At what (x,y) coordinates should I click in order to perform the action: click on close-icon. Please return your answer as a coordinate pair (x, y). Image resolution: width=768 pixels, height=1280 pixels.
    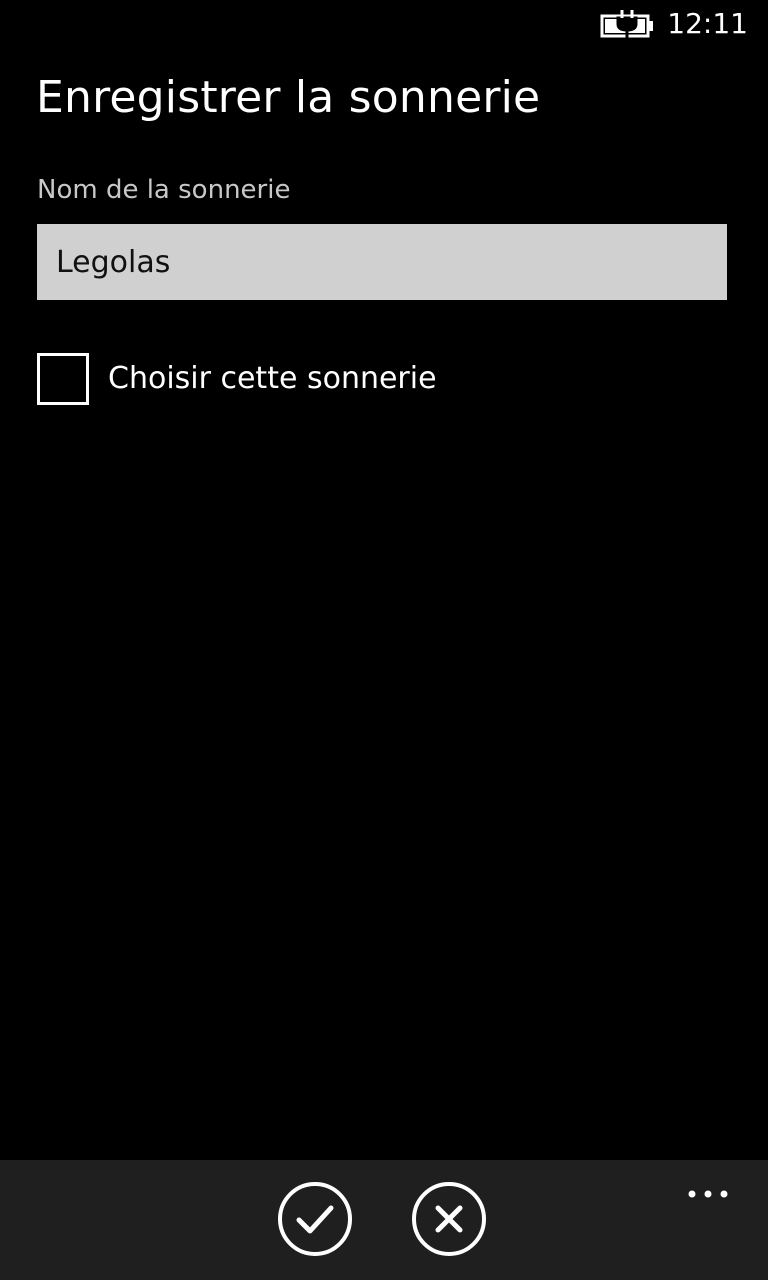
    Looking at the image, I should click on (449, 1219).